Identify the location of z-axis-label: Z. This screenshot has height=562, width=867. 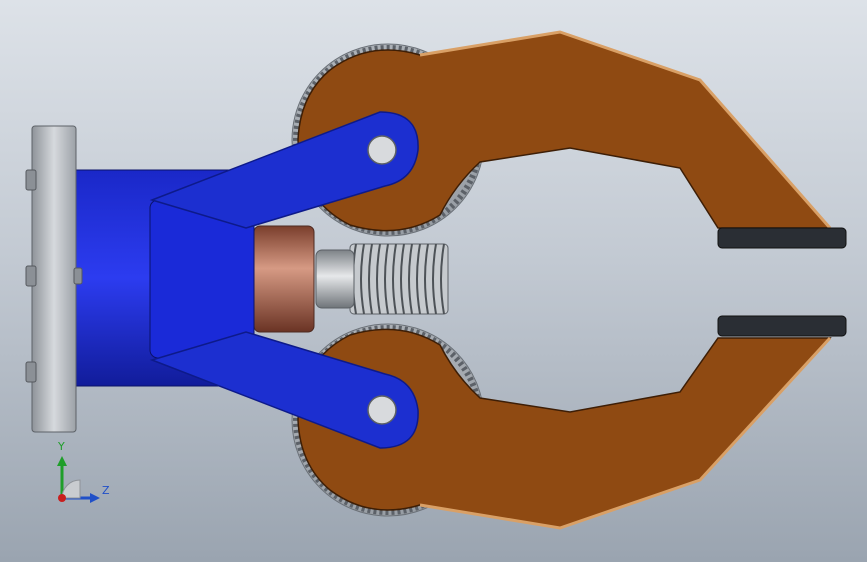
(106, 490).